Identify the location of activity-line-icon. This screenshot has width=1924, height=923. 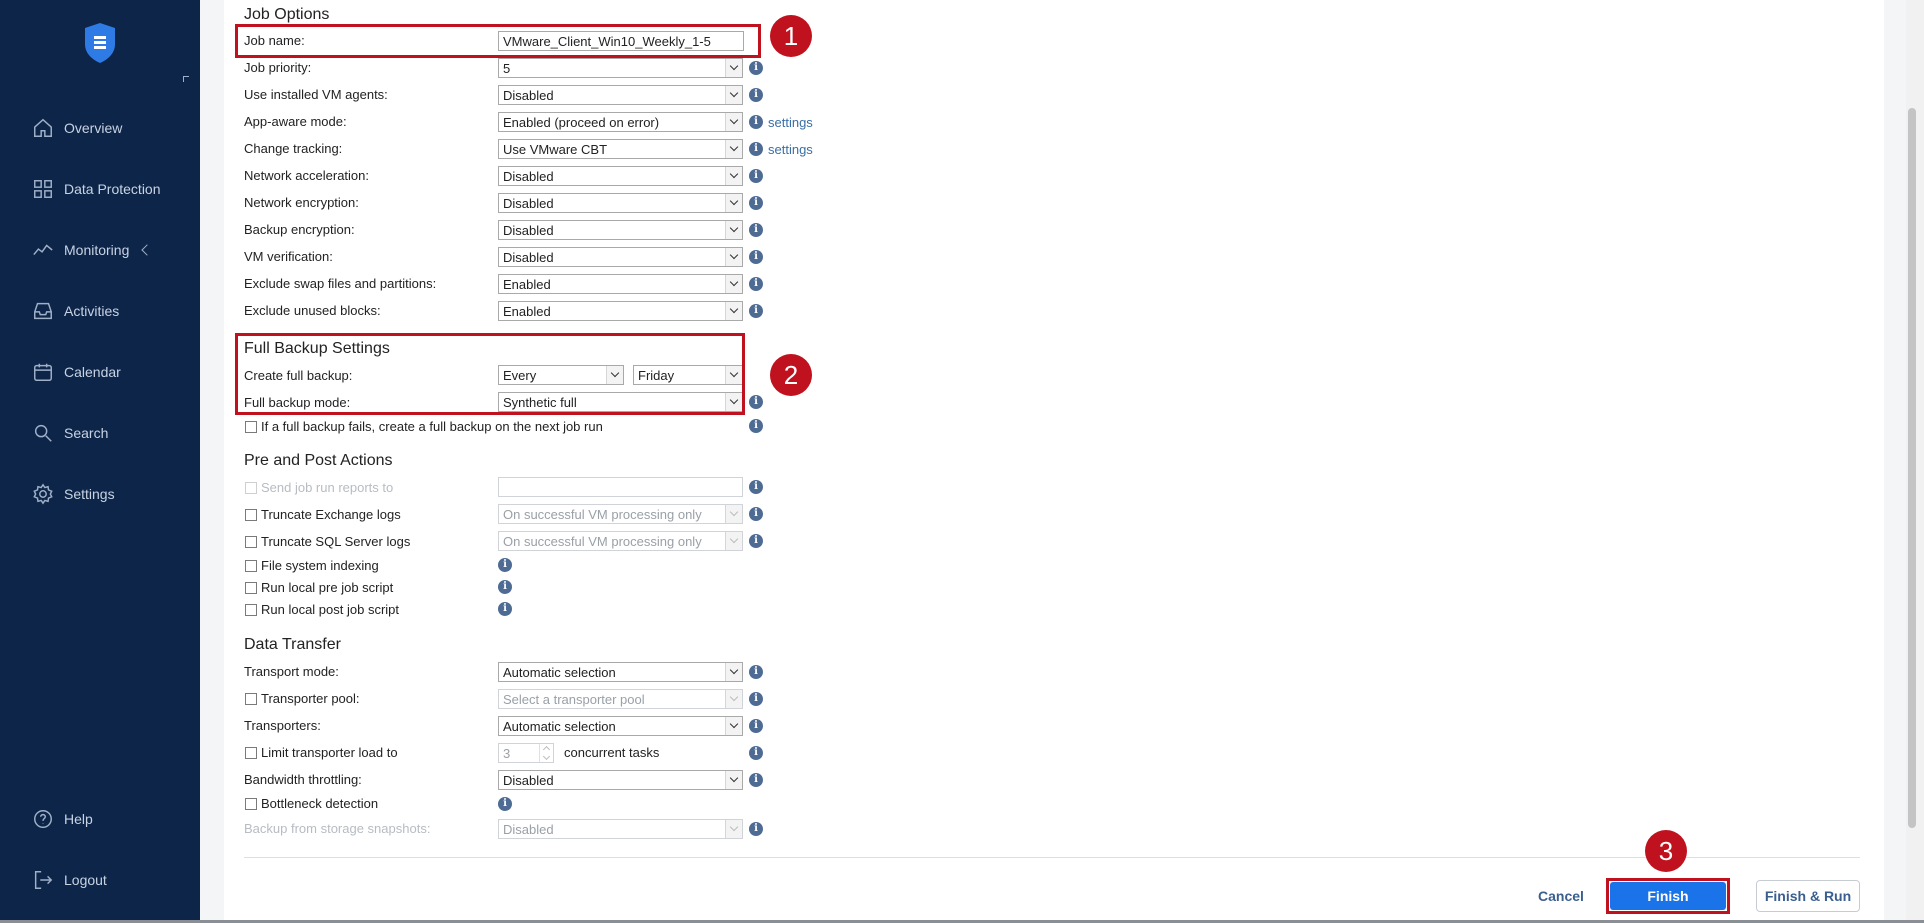
(43, 250).